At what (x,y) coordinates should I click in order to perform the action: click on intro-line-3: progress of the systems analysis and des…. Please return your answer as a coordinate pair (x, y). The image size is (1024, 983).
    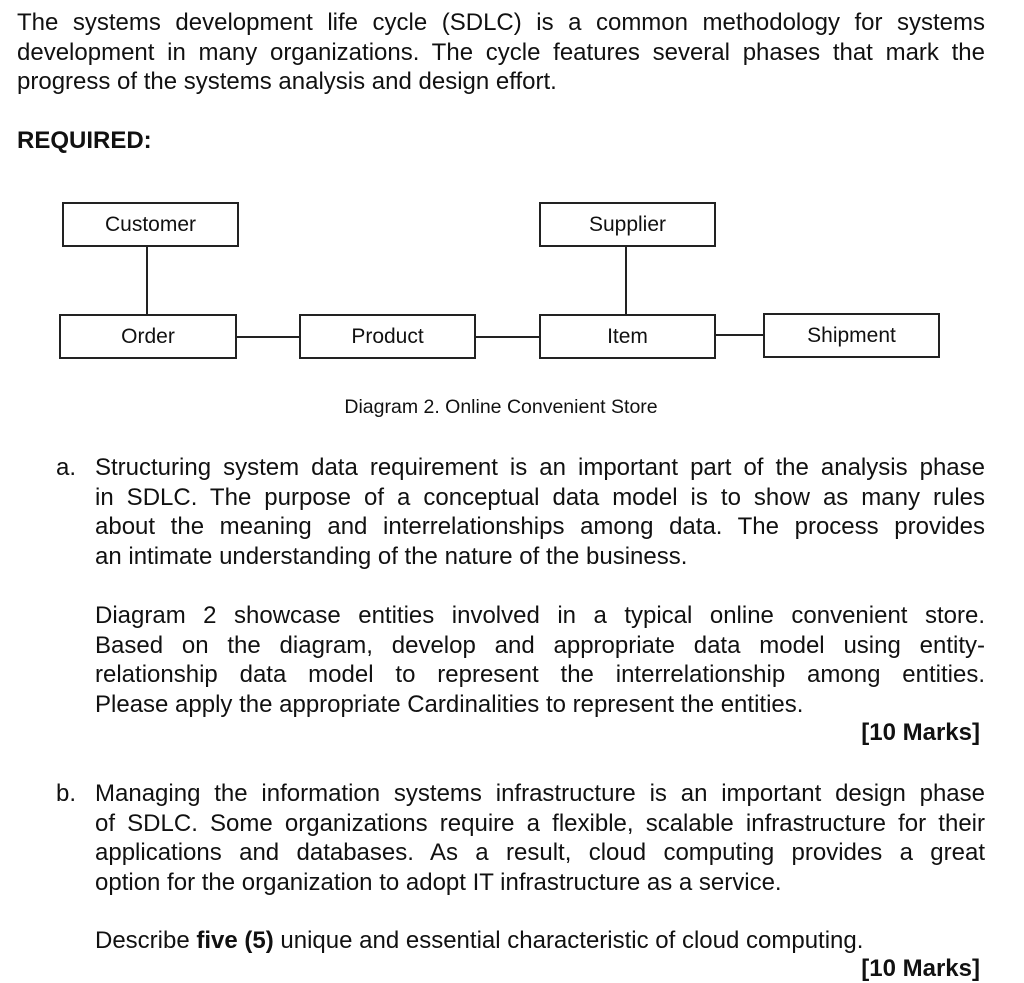
    Looking at the image, I should click on (287, 81).